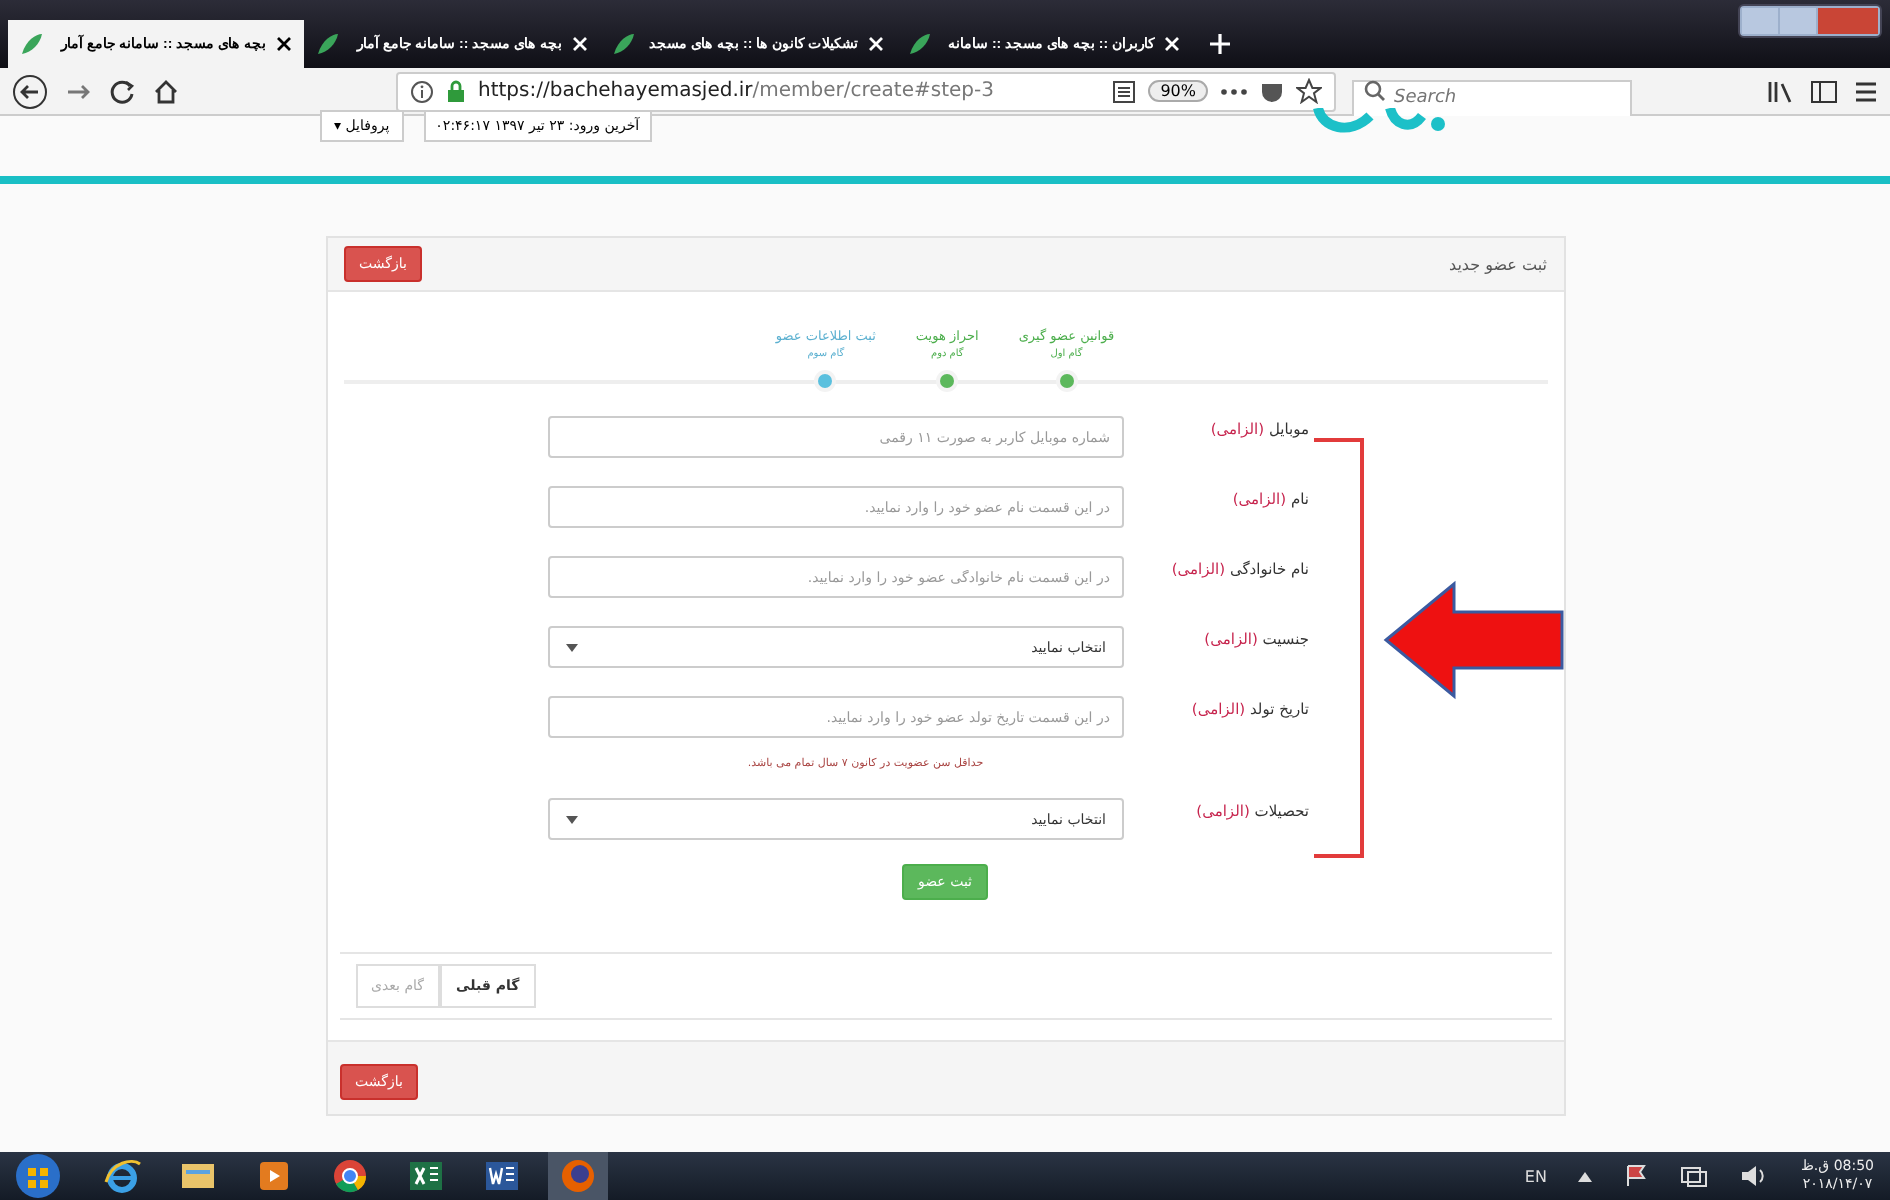 This screenshot has width=1890, height=1200. I want to click on sidebar-icon, so click(1824, 91).